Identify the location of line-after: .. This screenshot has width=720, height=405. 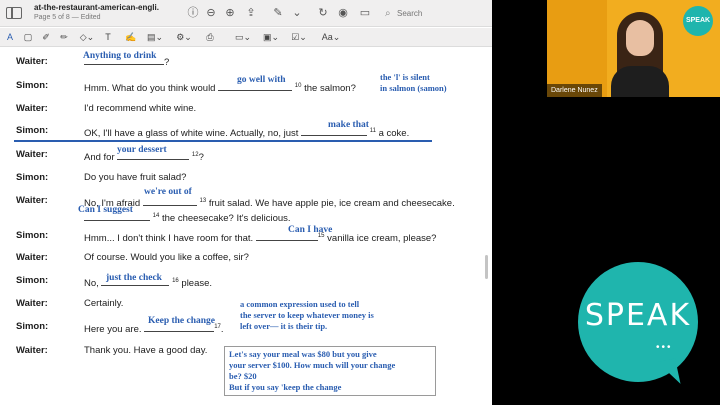
(222, 330).